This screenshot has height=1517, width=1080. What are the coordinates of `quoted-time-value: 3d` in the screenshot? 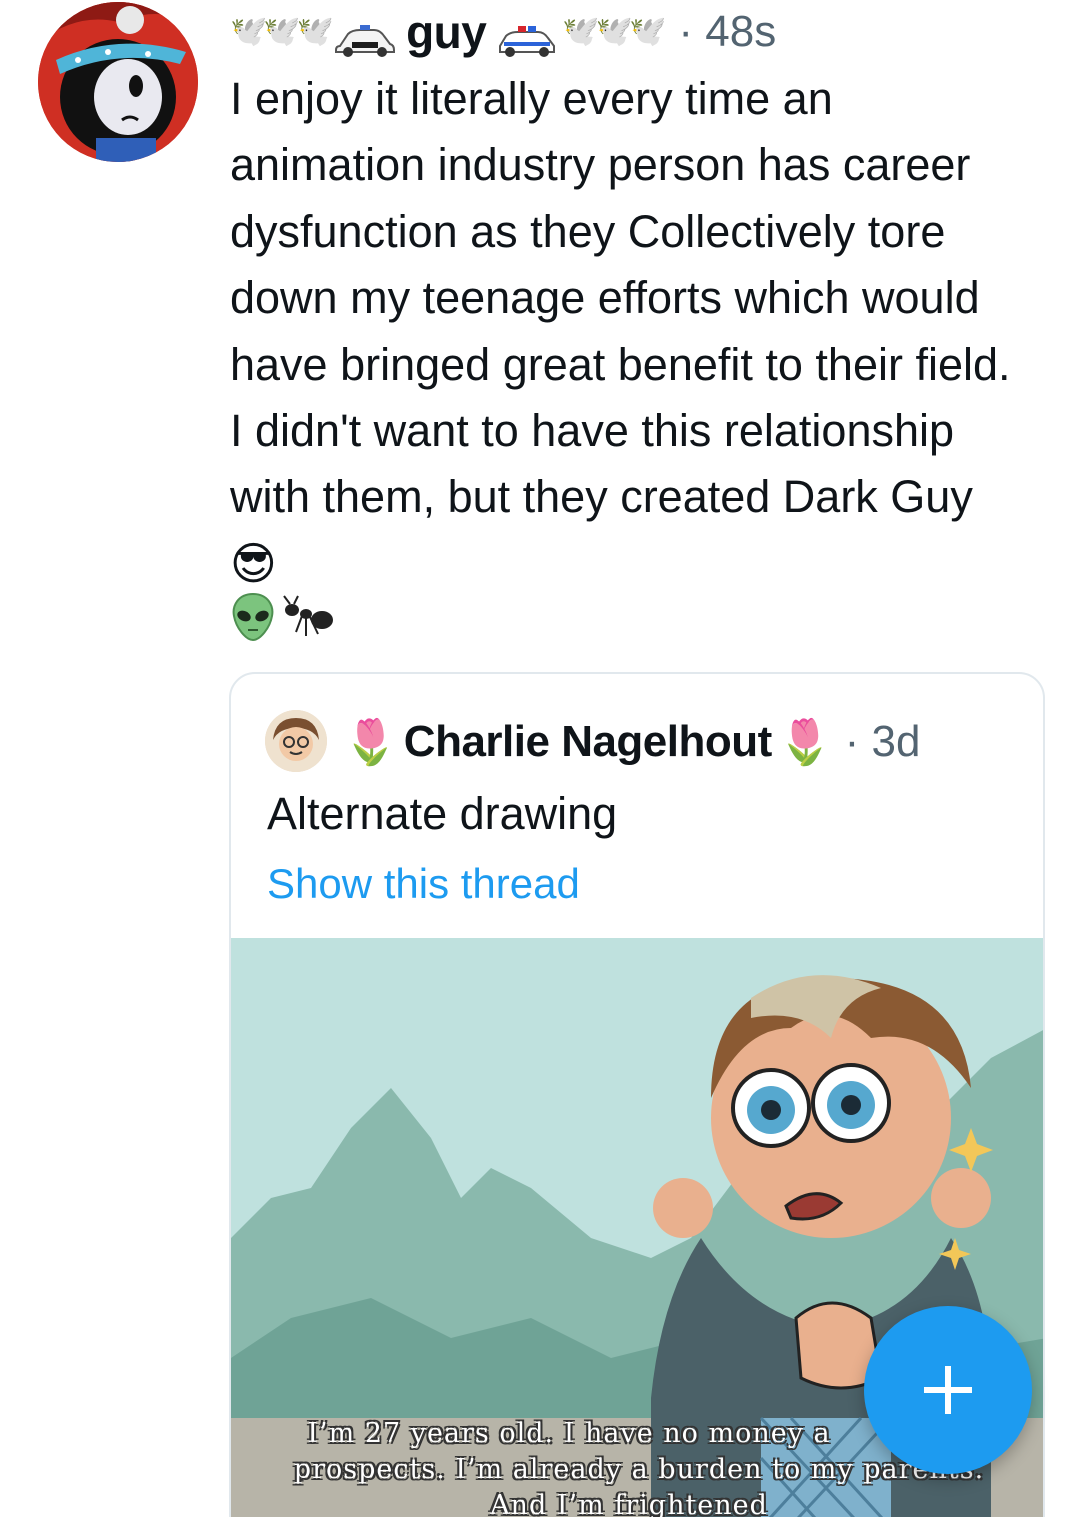 It's located at (896, 741).